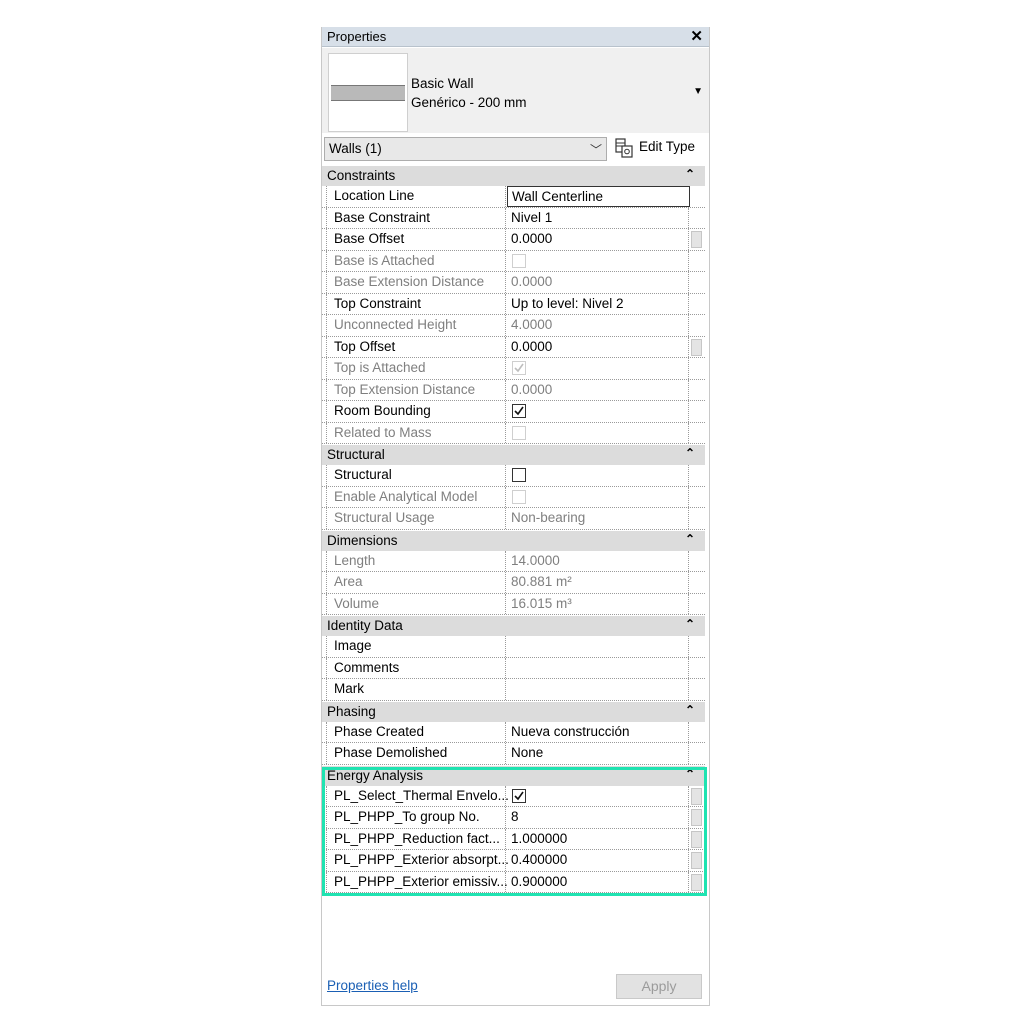 This screenshot has width=1032, height=1032. What do you see at coordinates (416, 646) in the screenshot?
I see `property-name-cell: Image` at bounding box center [416, 646].